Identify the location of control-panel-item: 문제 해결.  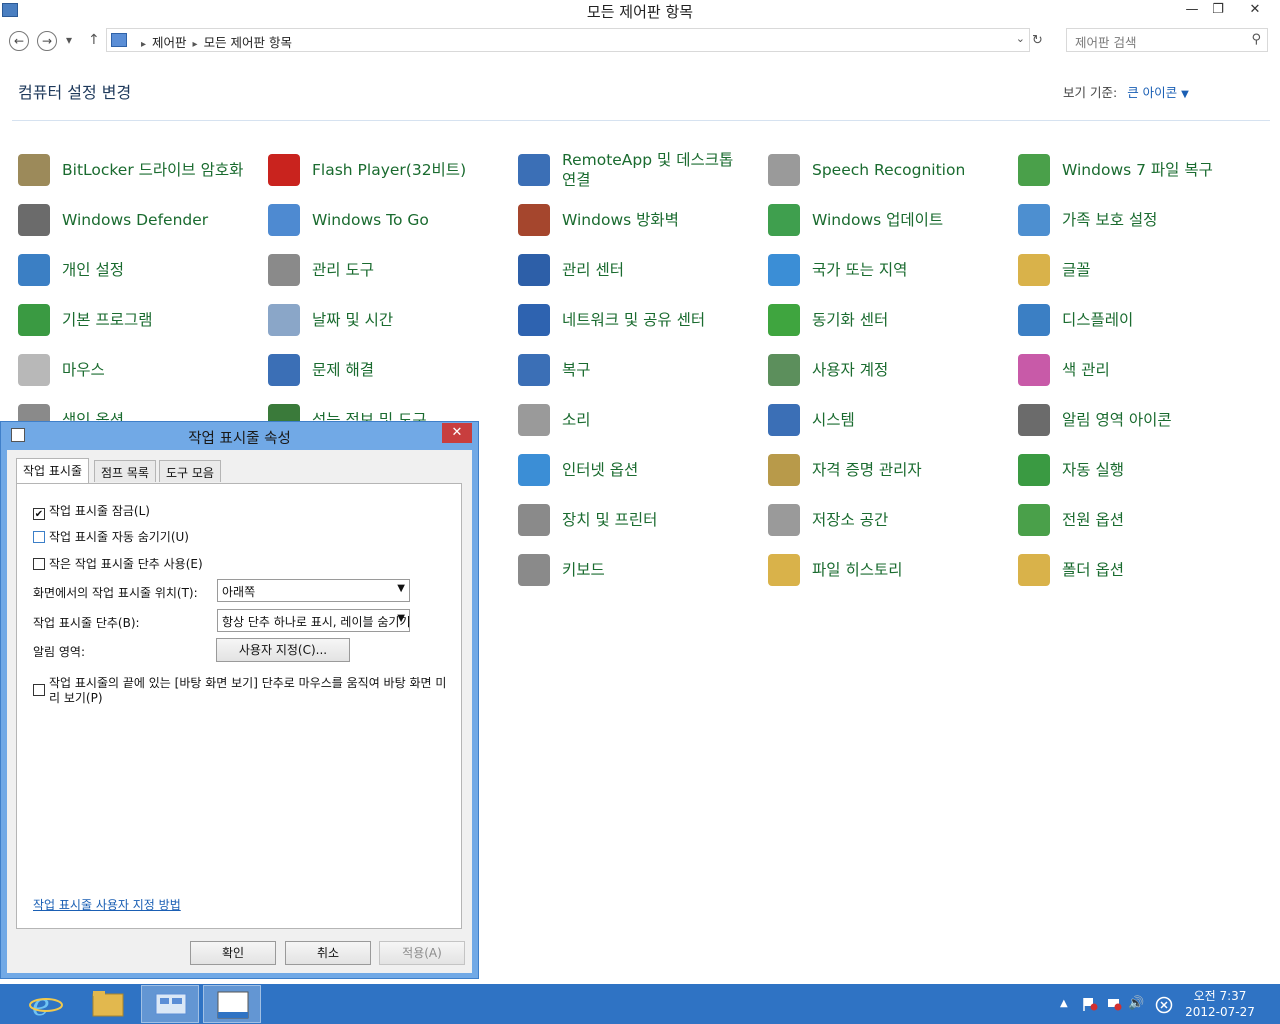
(388, 370).